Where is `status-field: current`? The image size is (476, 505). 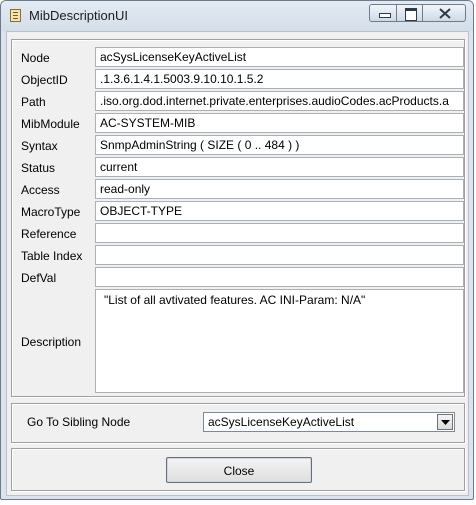 status-field: current is located at coordinates (279, 167).